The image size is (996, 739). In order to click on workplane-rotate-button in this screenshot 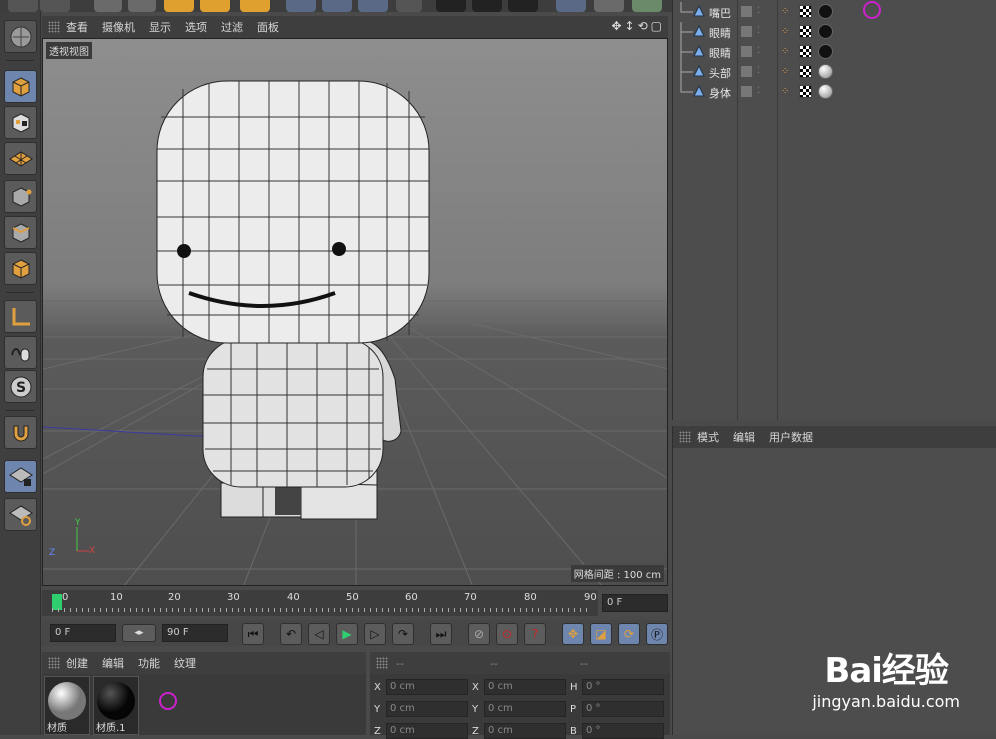, I will do `click(20, 514)`.